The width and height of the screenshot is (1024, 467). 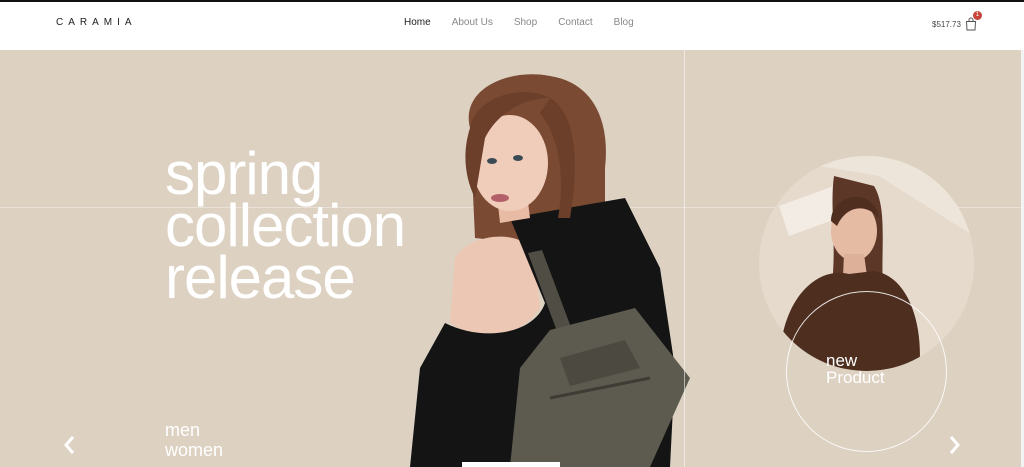 What do you see at coordinates (194, 430) in the screenshot?
I see `category-men-link: men` at bounding box center [194, 430].